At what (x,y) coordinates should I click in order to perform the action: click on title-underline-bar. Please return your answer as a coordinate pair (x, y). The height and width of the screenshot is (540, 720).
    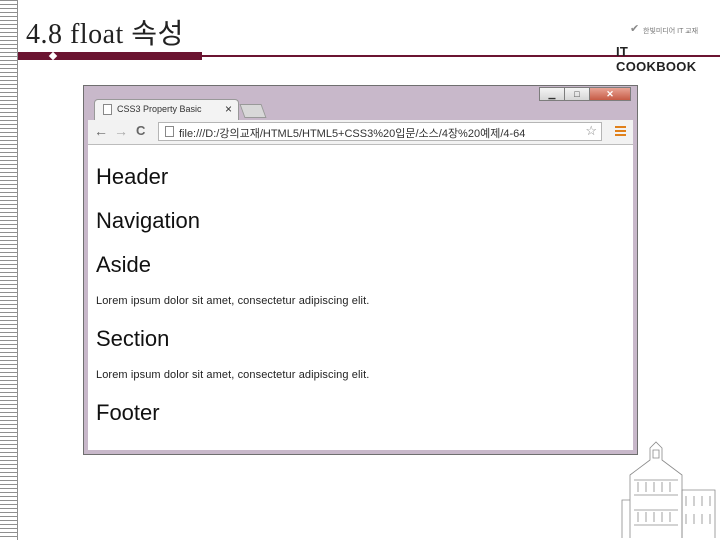
    Looking at the image, I should click on (110, 56).